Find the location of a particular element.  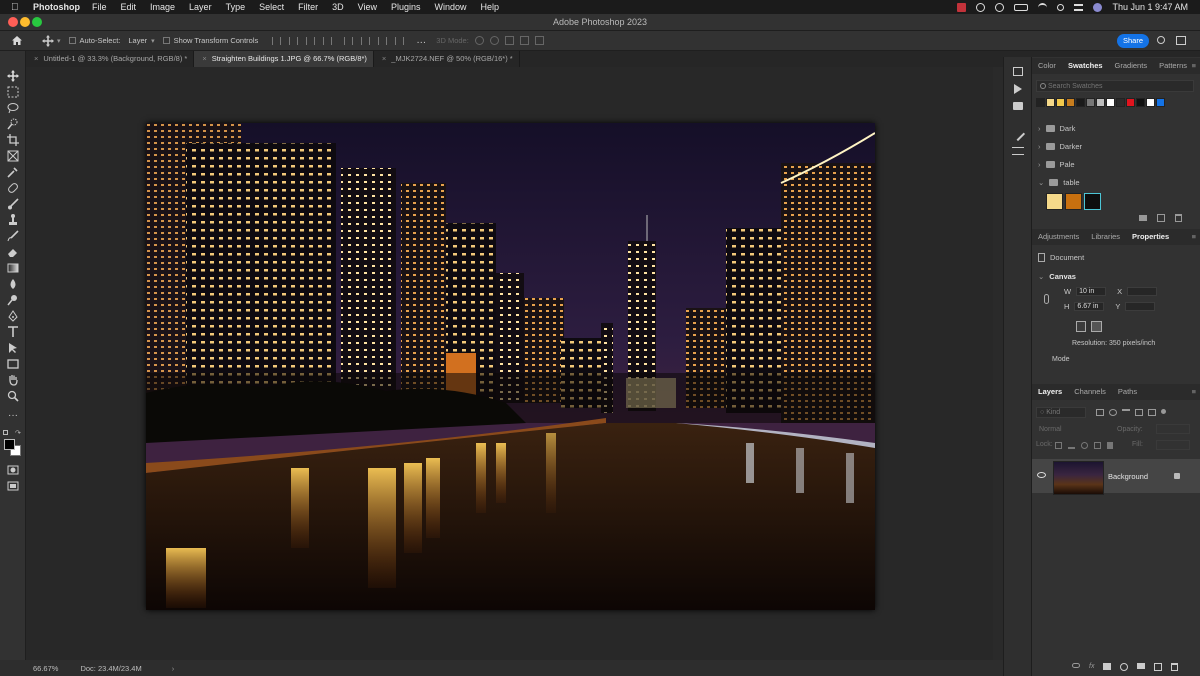

filter-adjustment-icon is located at coordinates (1113, 412).